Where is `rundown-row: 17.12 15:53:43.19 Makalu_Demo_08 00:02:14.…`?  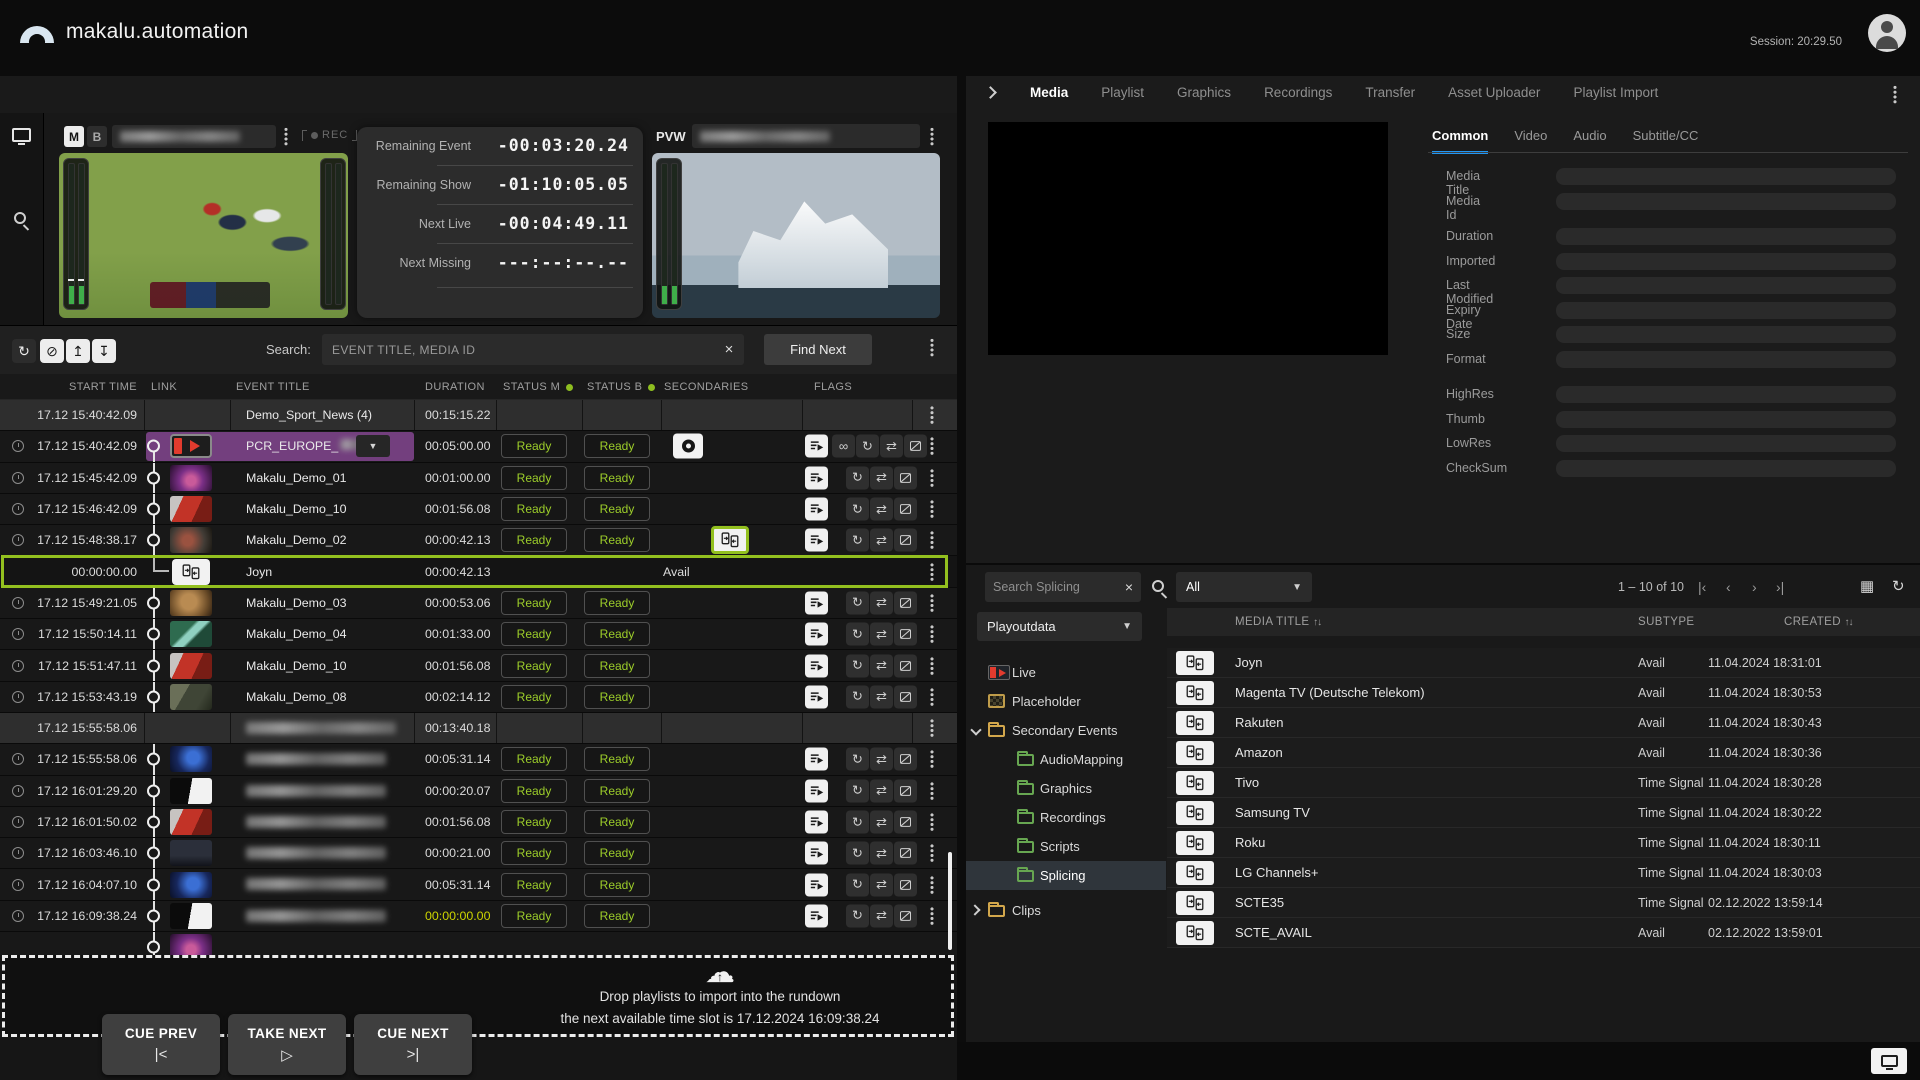 rundown-row: 17.12 15:53:43.19 Makalu_Demo_08 00:02:14.… is located at coordinates (478, 697).